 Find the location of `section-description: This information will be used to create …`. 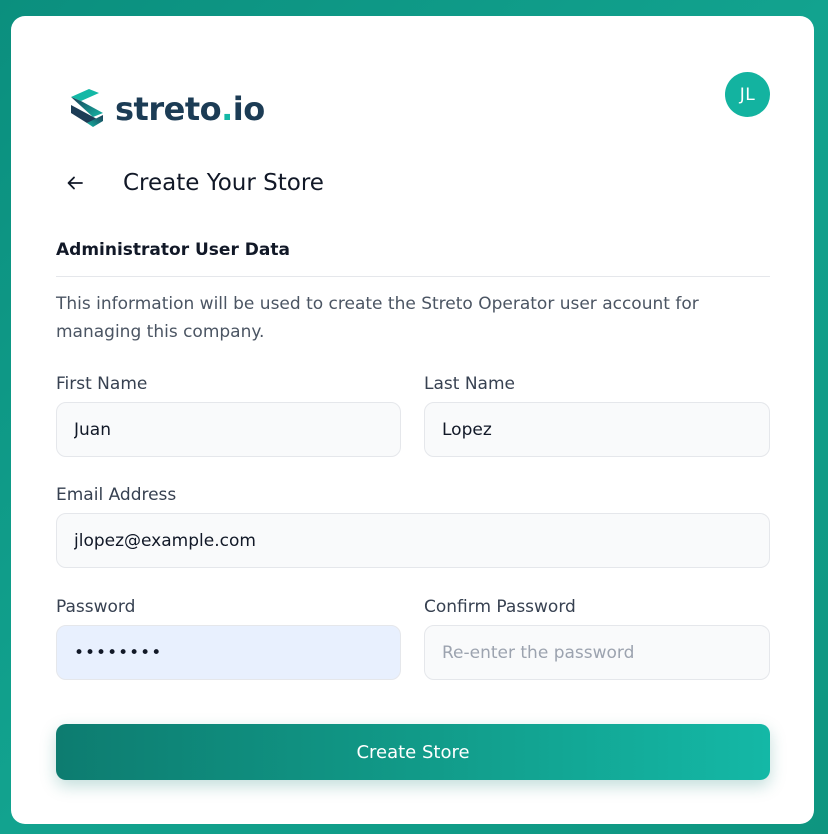

section-description: This information will be used to create … is located at coordinates (377, 318).